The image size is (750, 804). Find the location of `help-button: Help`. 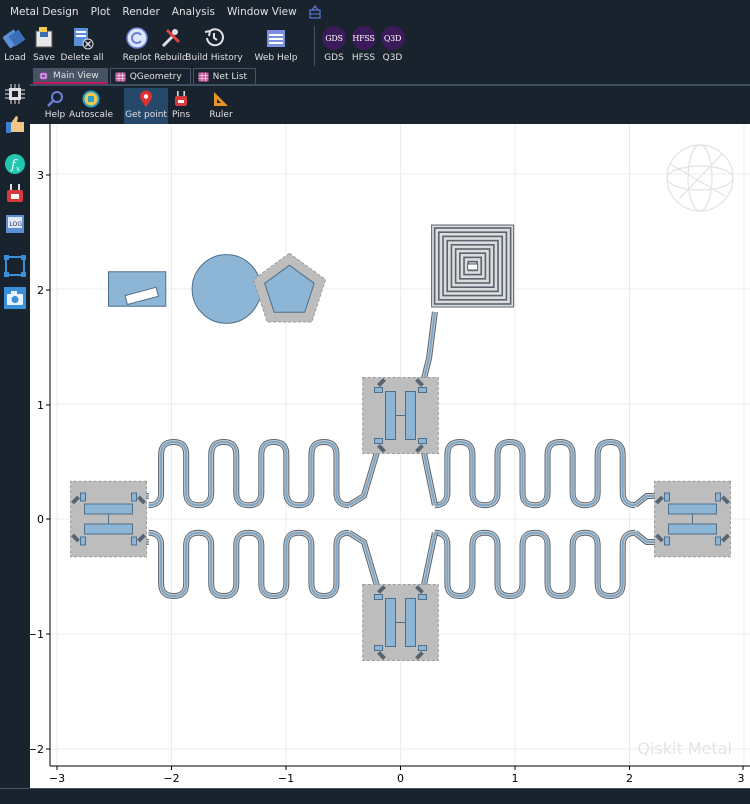

help-button: Help is located at coordinates (55, 106).